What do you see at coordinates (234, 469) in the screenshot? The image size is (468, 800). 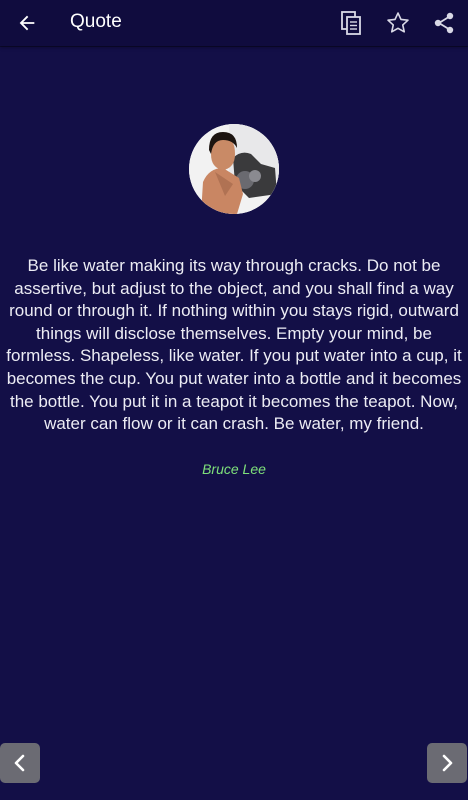 I see `quote-author: Bruce Lee` at bounding box center [234, 469].